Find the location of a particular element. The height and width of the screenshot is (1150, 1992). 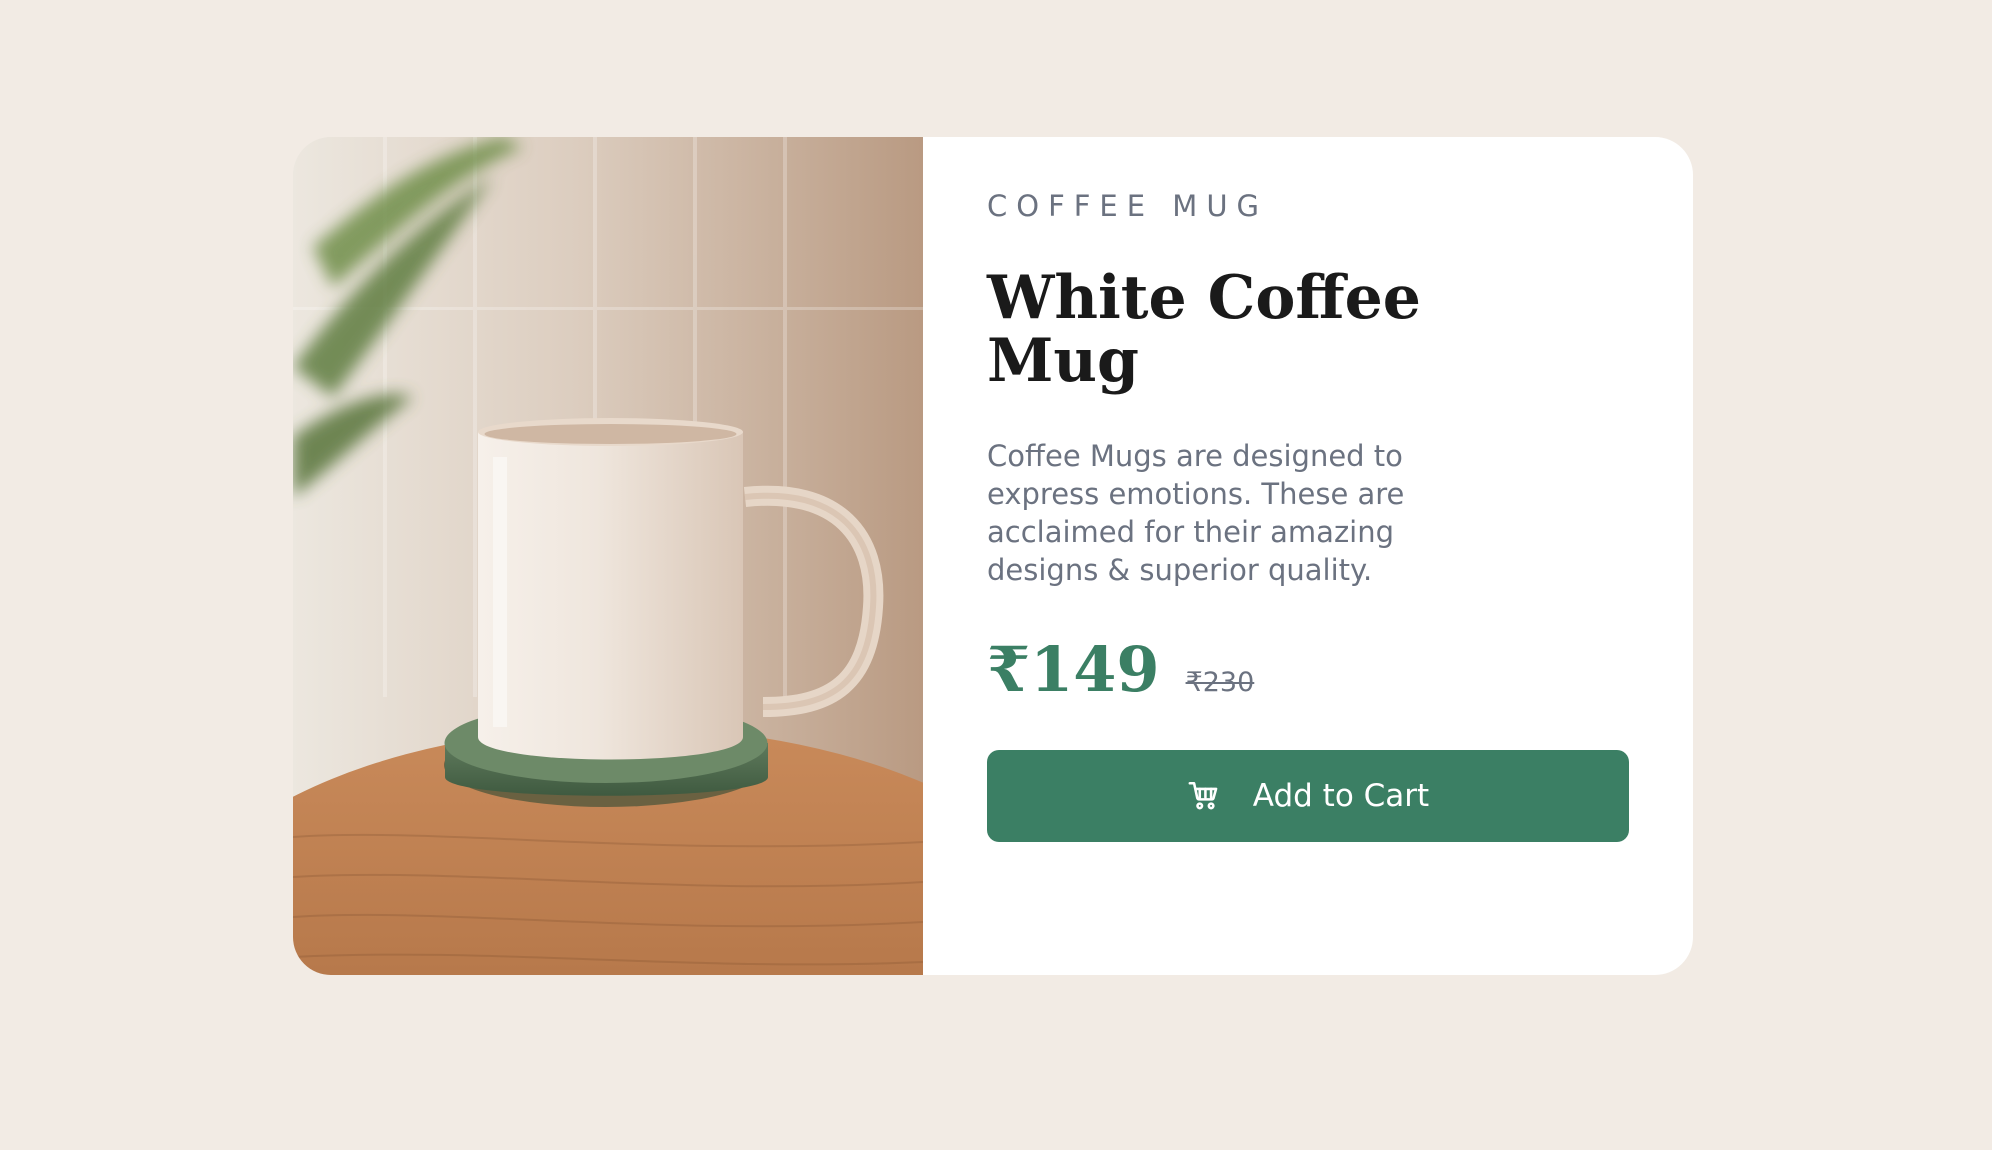

price-row: ₹149 ₹230 is located at coordinates (1244, 669).